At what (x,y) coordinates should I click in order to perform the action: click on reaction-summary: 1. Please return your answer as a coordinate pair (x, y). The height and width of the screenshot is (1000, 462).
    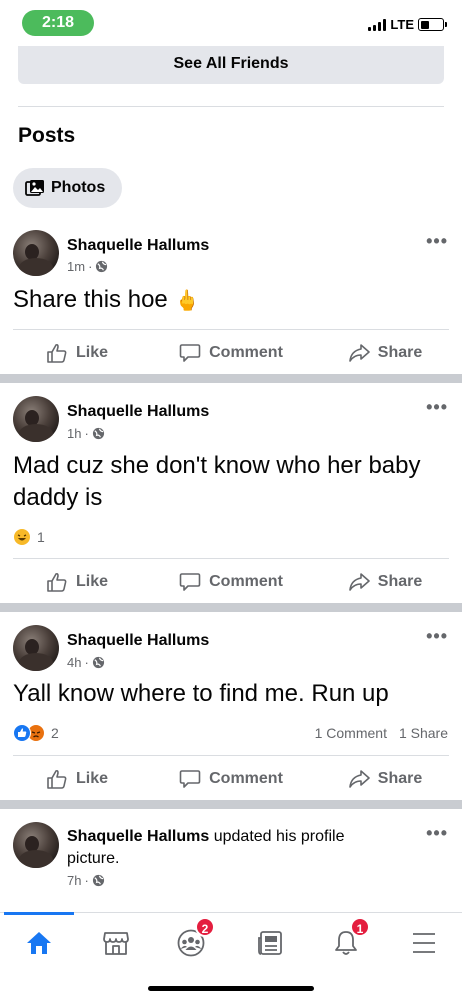
    Looking at the image, I should click on (29, 537).